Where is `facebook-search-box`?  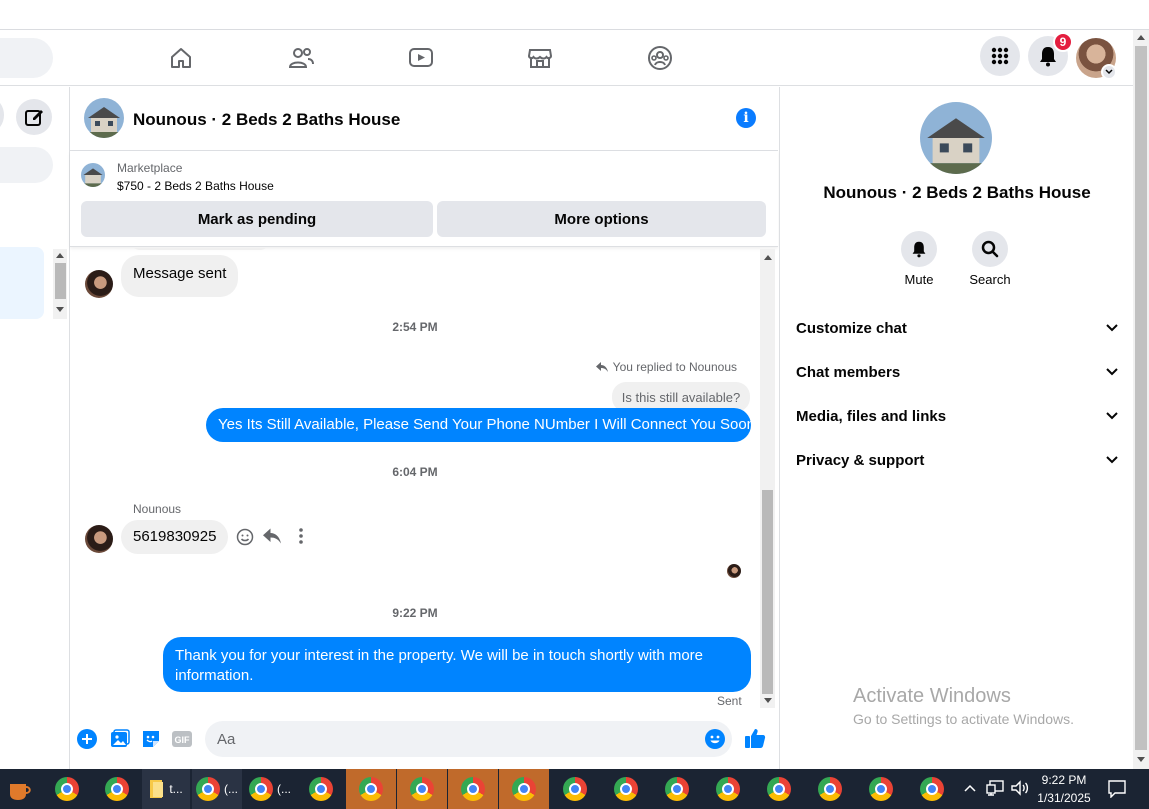 facebook-search-box is located at coordinates (26, 58).